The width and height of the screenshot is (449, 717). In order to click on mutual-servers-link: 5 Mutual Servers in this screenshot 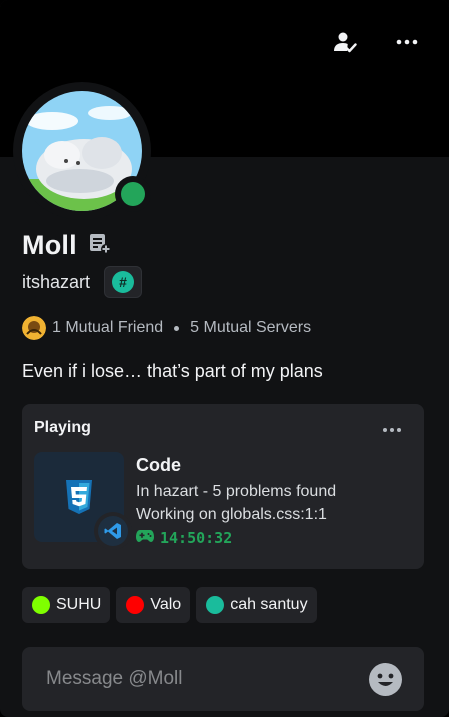, I will do `click(250, 328)`.